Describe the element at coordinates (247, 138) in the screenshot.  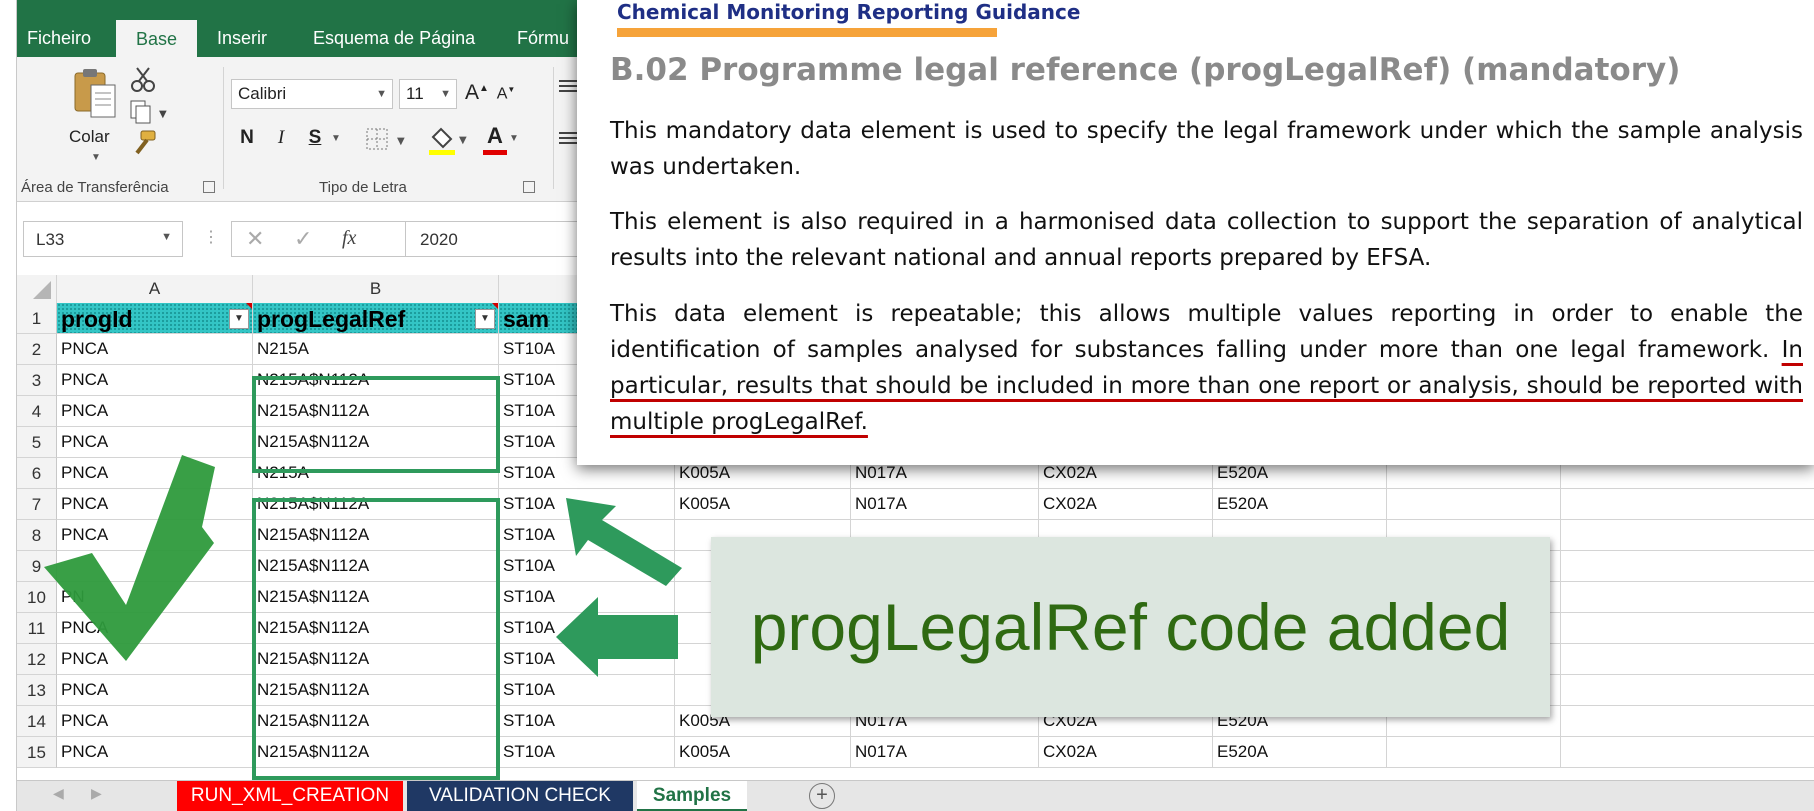
I see `bold-button: N` at that location.